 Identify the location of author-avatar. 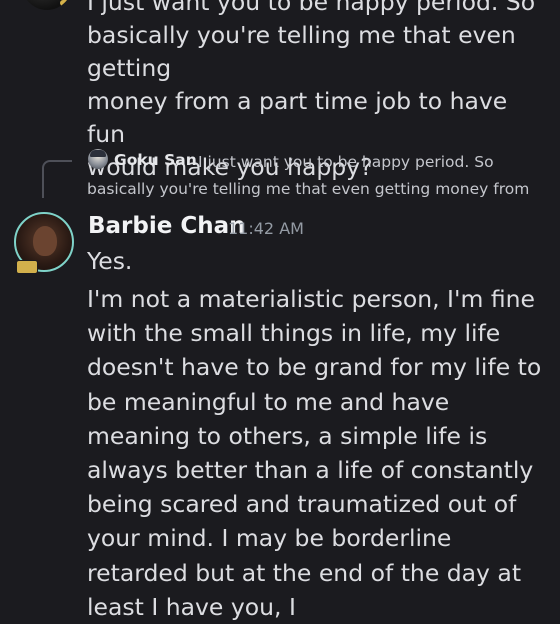
(44, 243).